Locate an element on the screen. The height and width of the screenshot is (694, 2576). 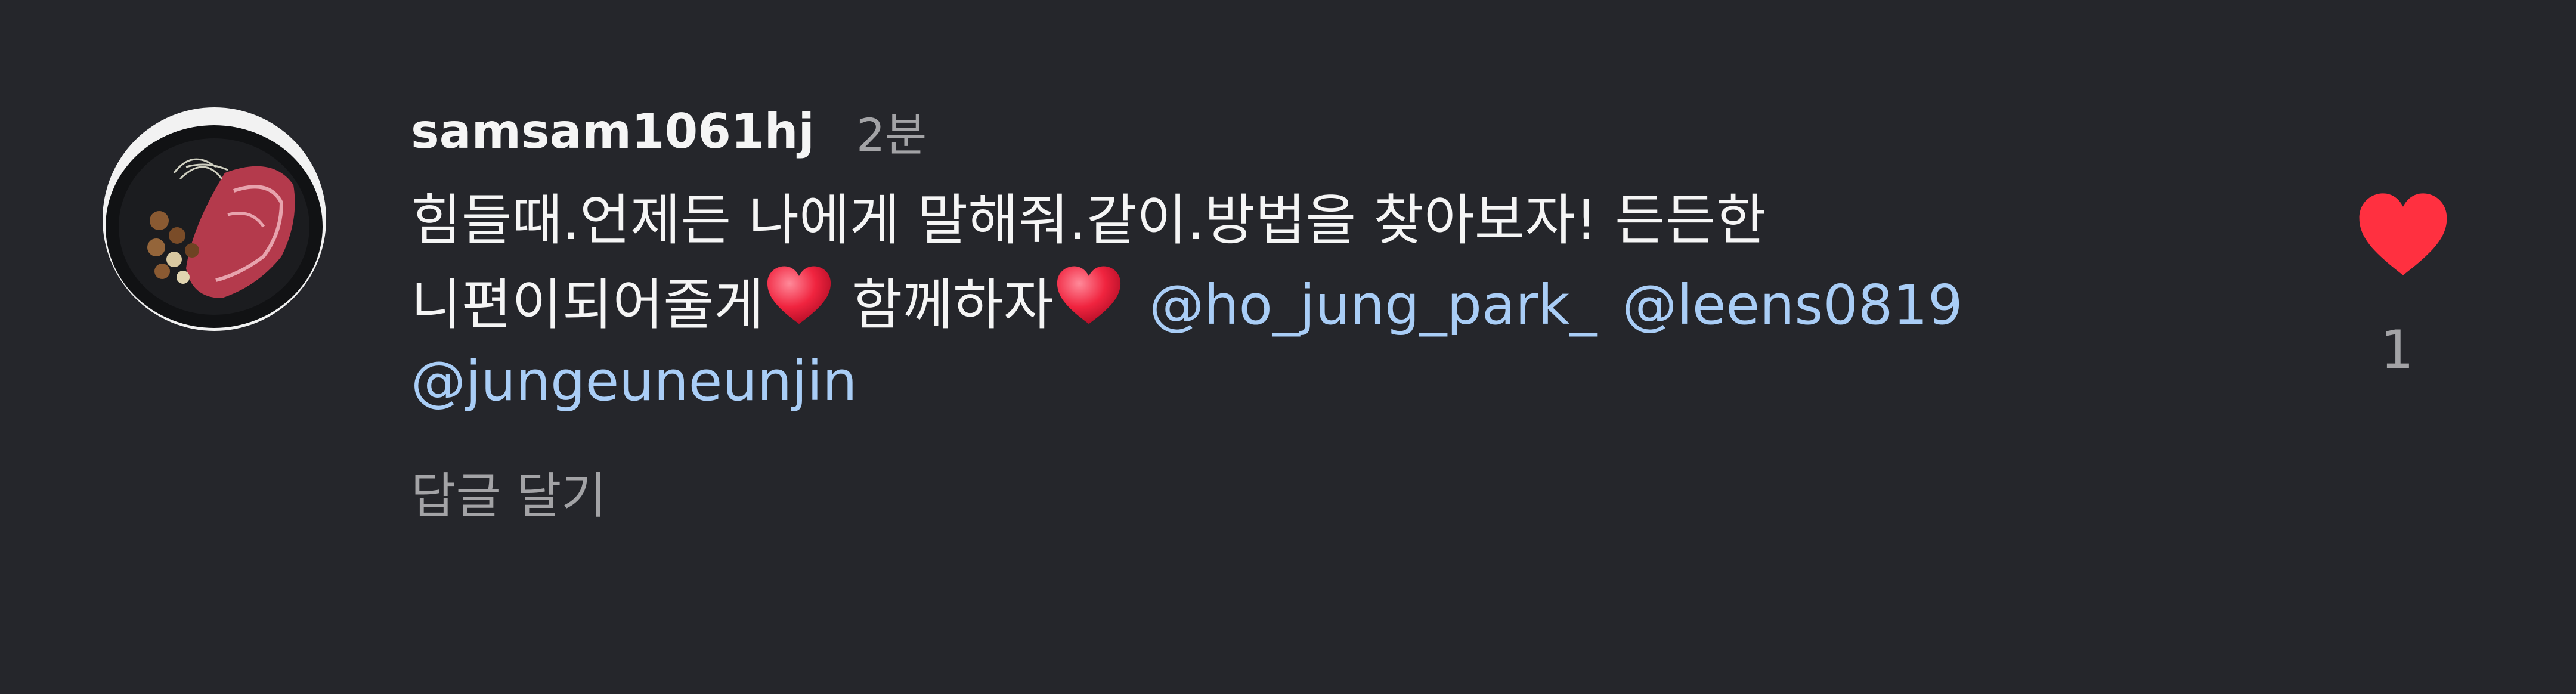
comment-text-fragment: 니편이되어줄게 is located at coordinates (588, 305).